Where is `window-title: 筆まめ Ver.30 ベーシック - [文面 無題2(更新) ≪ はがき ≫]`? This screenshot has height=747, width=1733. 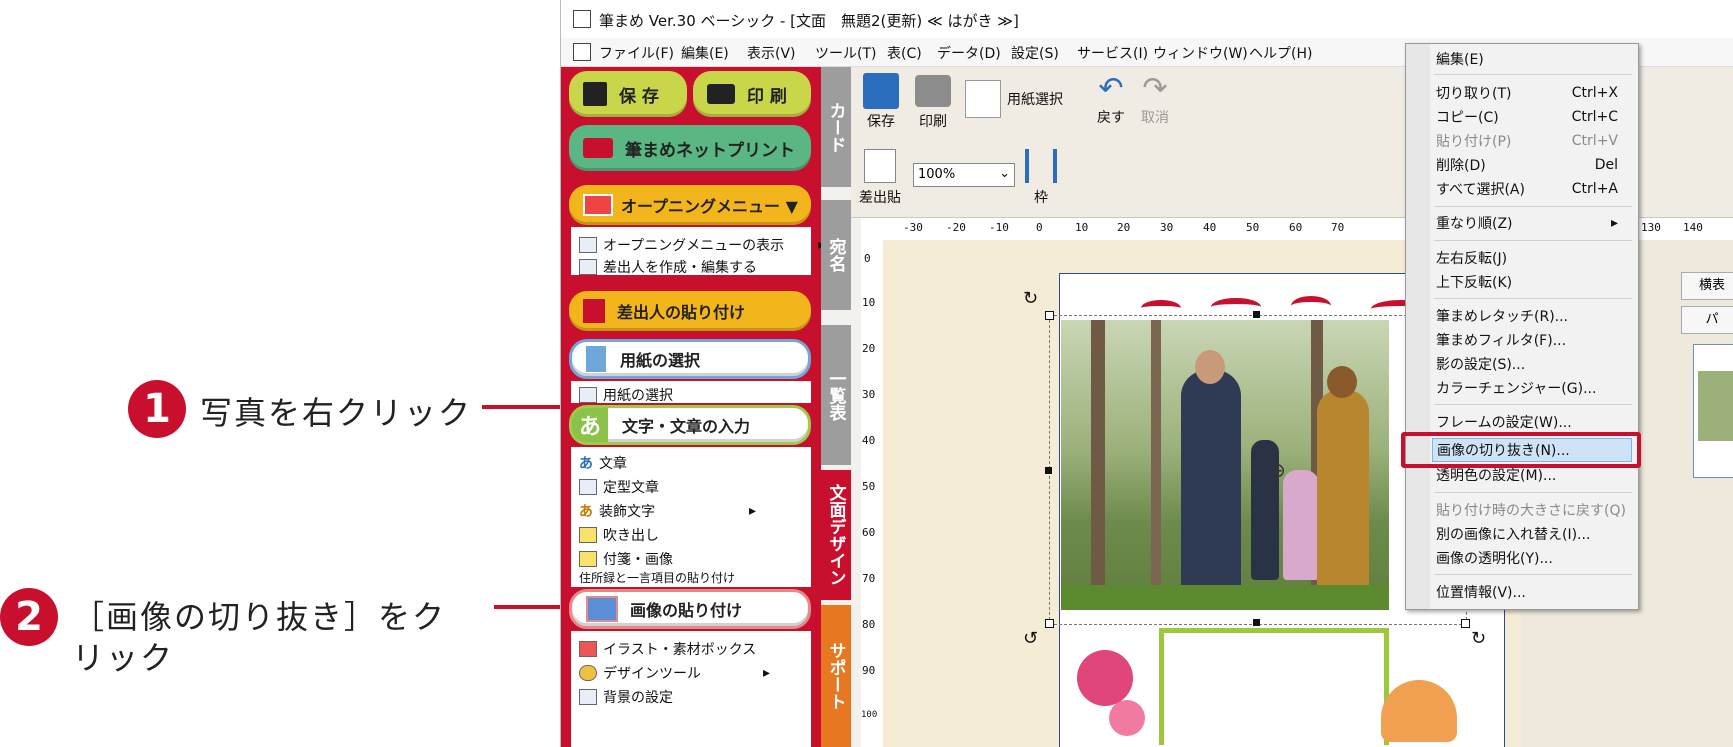 window-title: 筆まめ Ver.30 ベーシック - [文面 無題2(更新) ≪ はがき ≫] is located at coordinates (809, 21).